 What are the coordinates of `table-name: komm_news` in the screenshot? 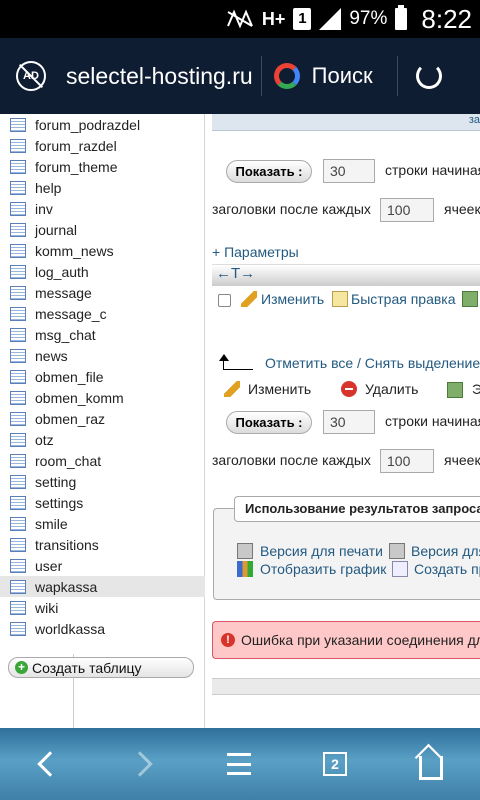 It's located at (74, 251).